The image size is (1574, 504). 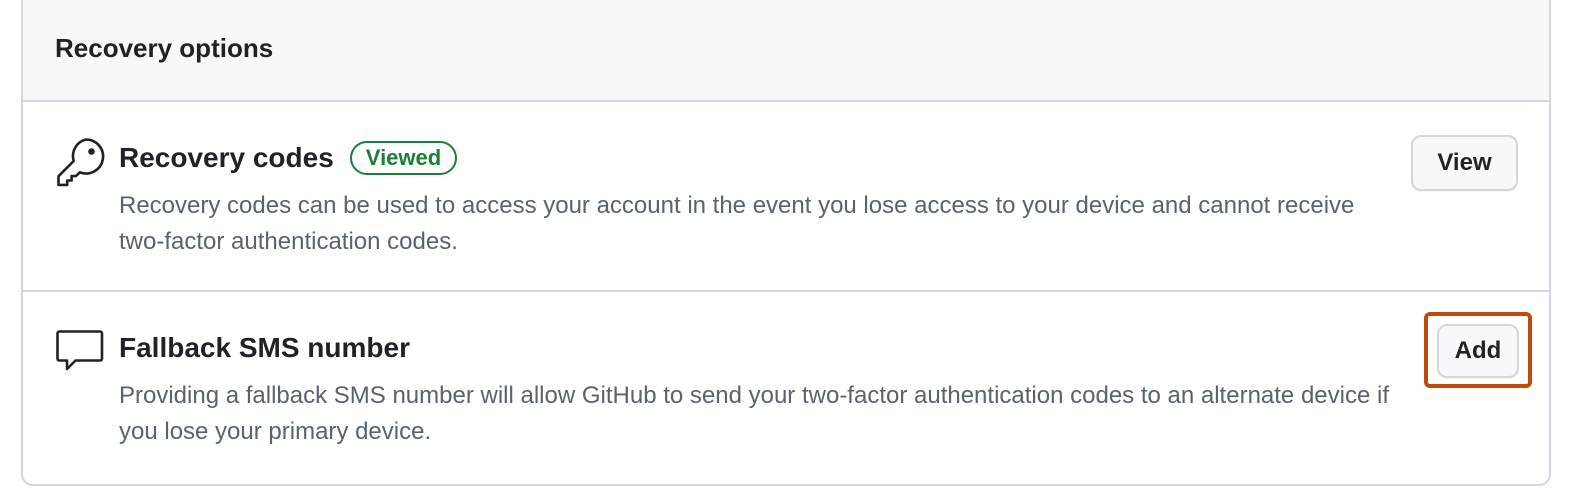 I want to click on comment-icon, so click(x=81, y=354).